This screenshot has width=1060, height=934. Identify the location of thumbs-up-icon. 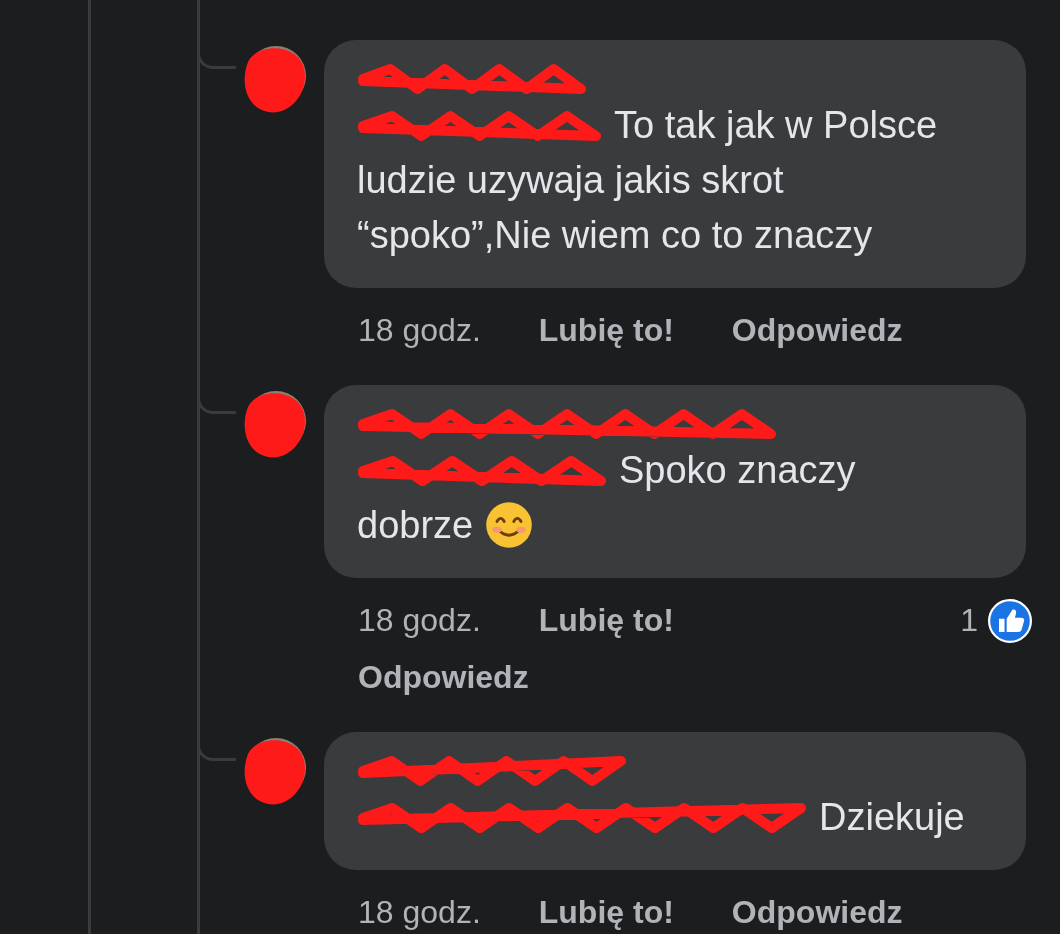
(1010, 620).